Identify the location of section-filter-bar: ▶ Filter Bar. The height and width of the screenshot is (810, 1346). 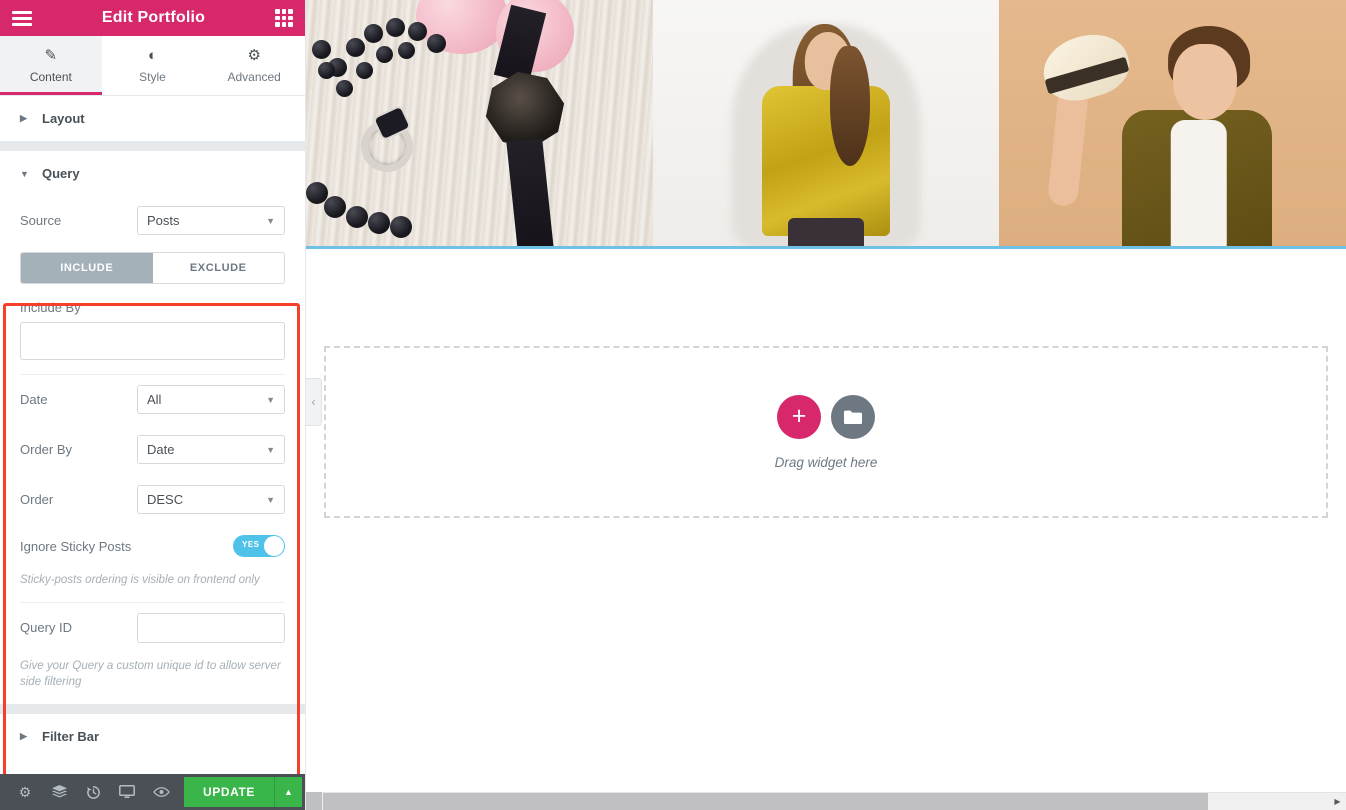
(152, 737).